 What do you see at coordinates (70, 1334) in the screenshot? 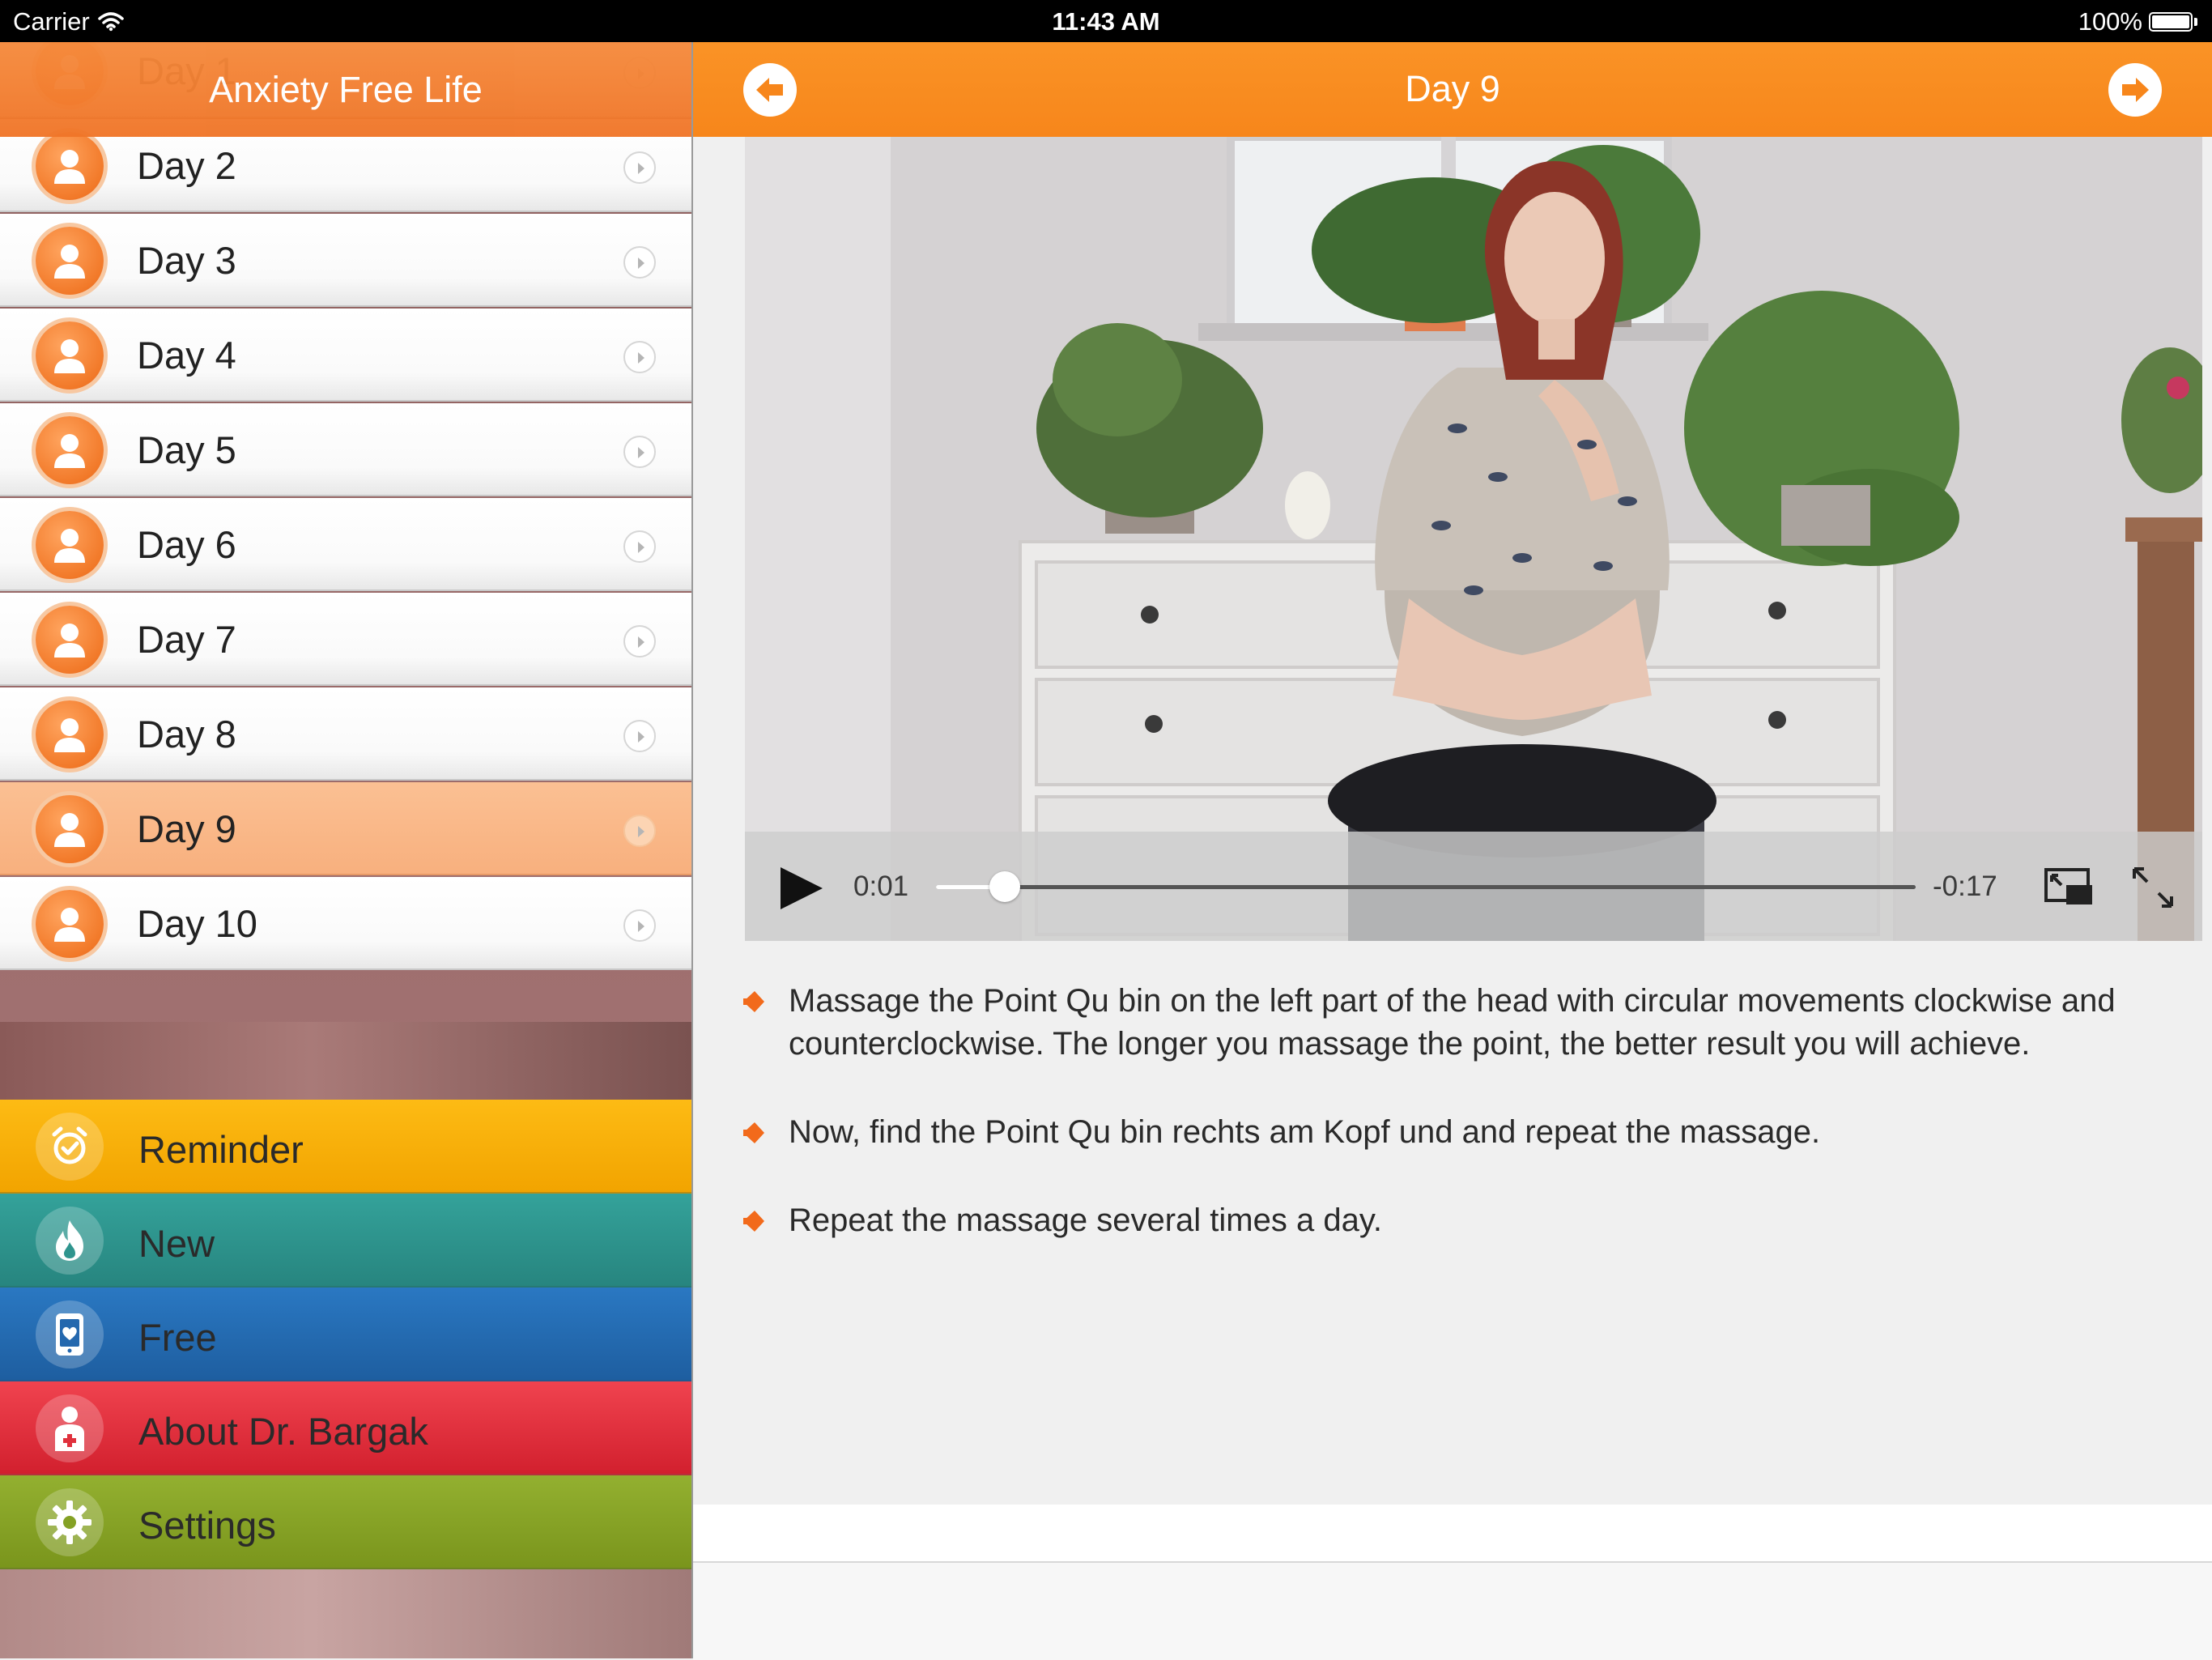
I see `heart-phone-icon` at bounding box center [70, 1334].